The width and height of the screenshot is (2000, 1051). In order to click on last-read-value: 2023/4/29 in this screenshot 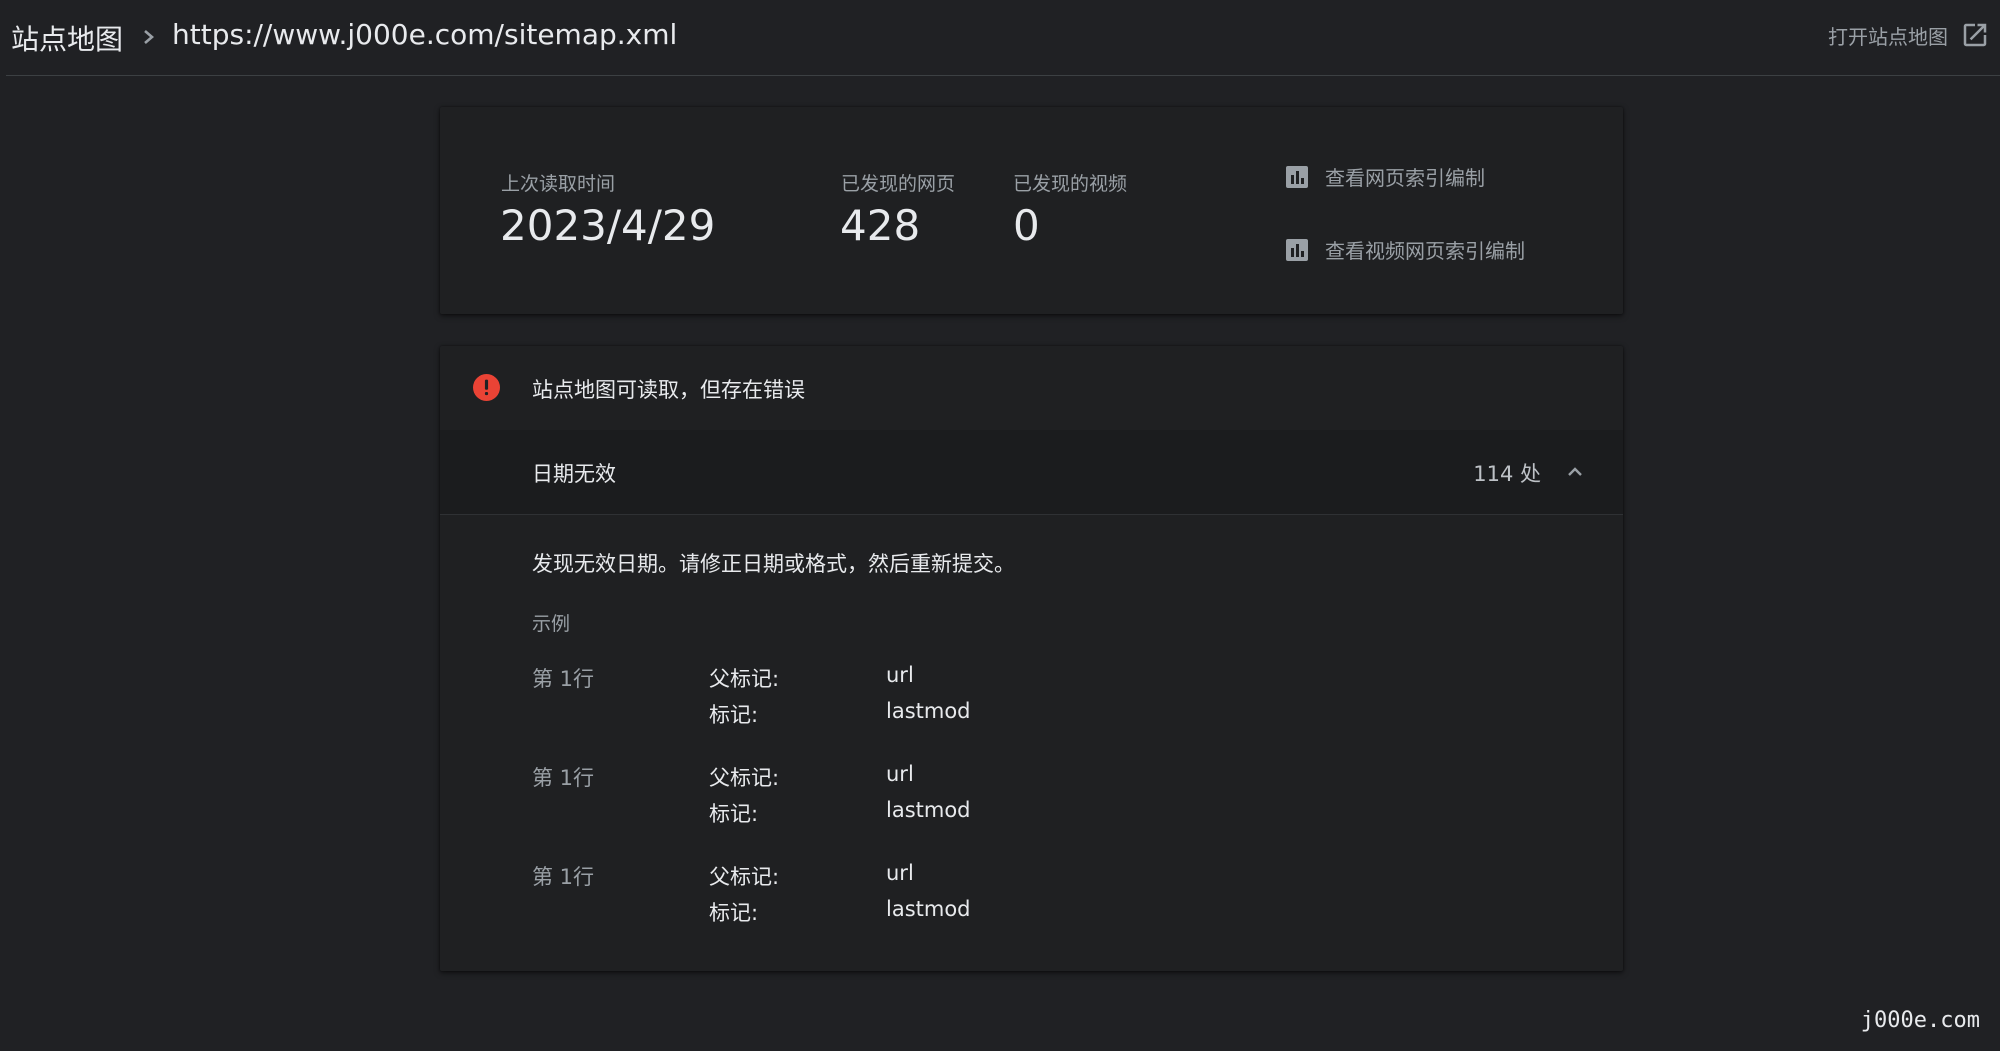, I will do `click(608, 225)`.